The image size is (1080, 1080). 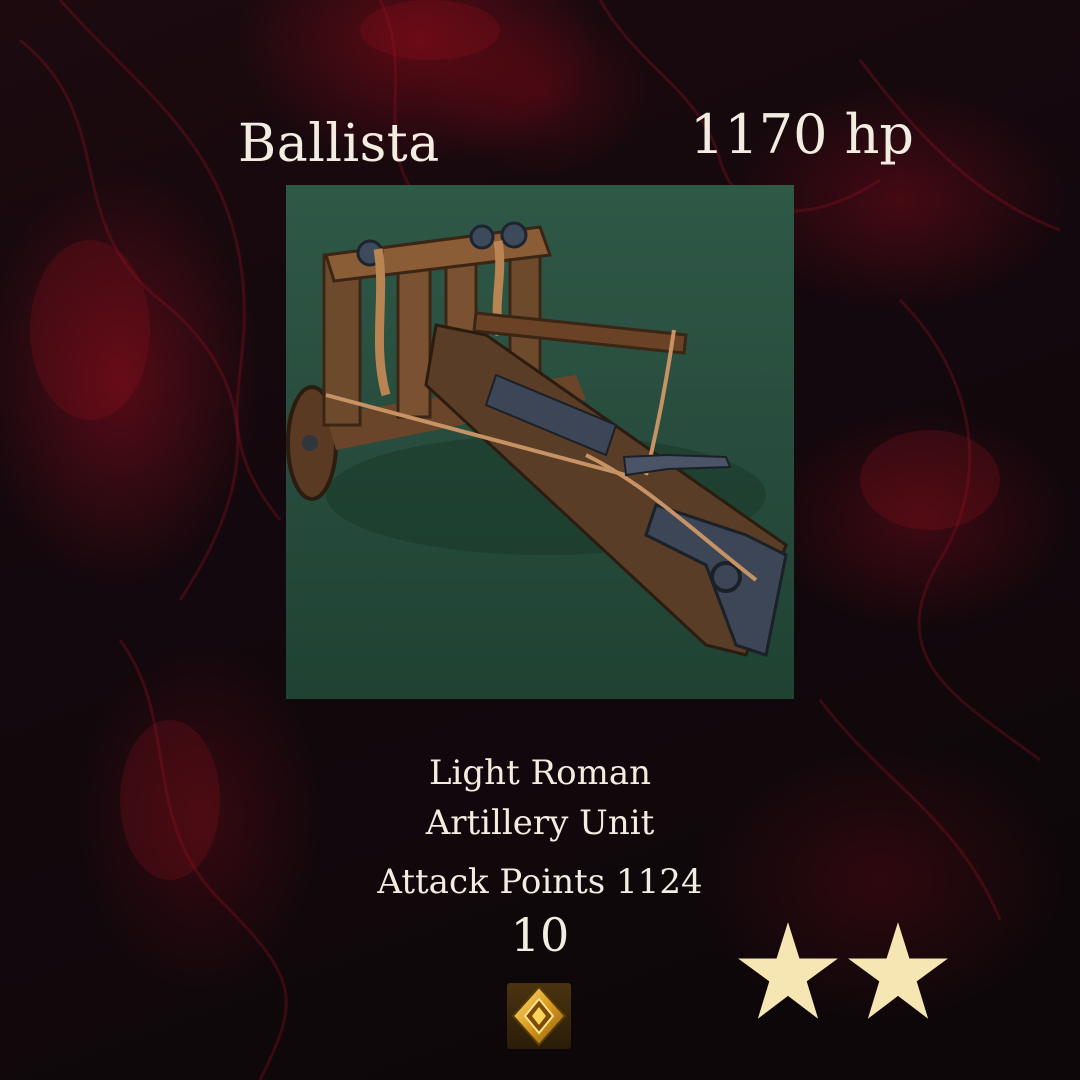 What do you see at coordinates (846, 974) in the screenshot?
I see `star-rating` at bounding box center [846, 974].